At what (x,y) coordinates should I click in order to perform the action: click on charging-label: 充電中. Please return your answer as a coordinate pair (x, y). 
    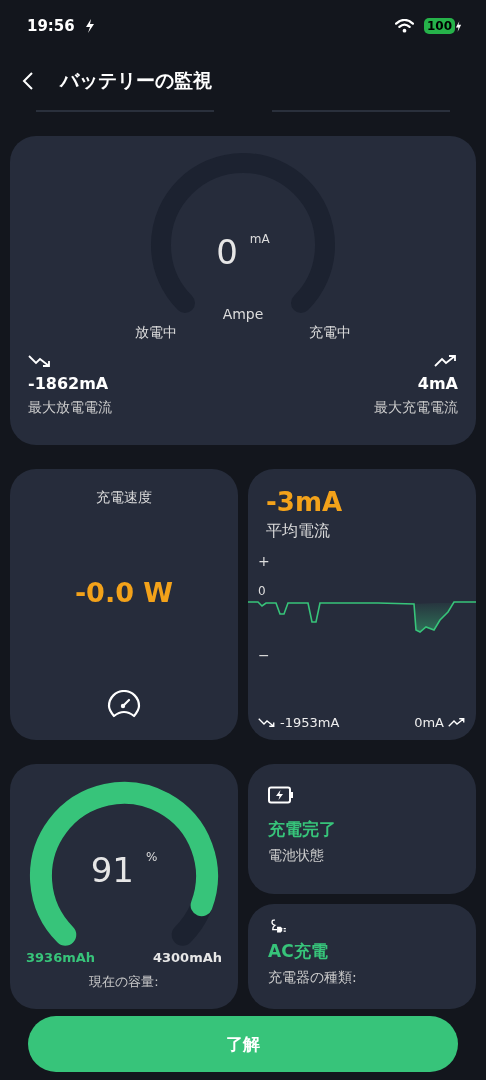
    Looking at the image, I should click on (330, 333).